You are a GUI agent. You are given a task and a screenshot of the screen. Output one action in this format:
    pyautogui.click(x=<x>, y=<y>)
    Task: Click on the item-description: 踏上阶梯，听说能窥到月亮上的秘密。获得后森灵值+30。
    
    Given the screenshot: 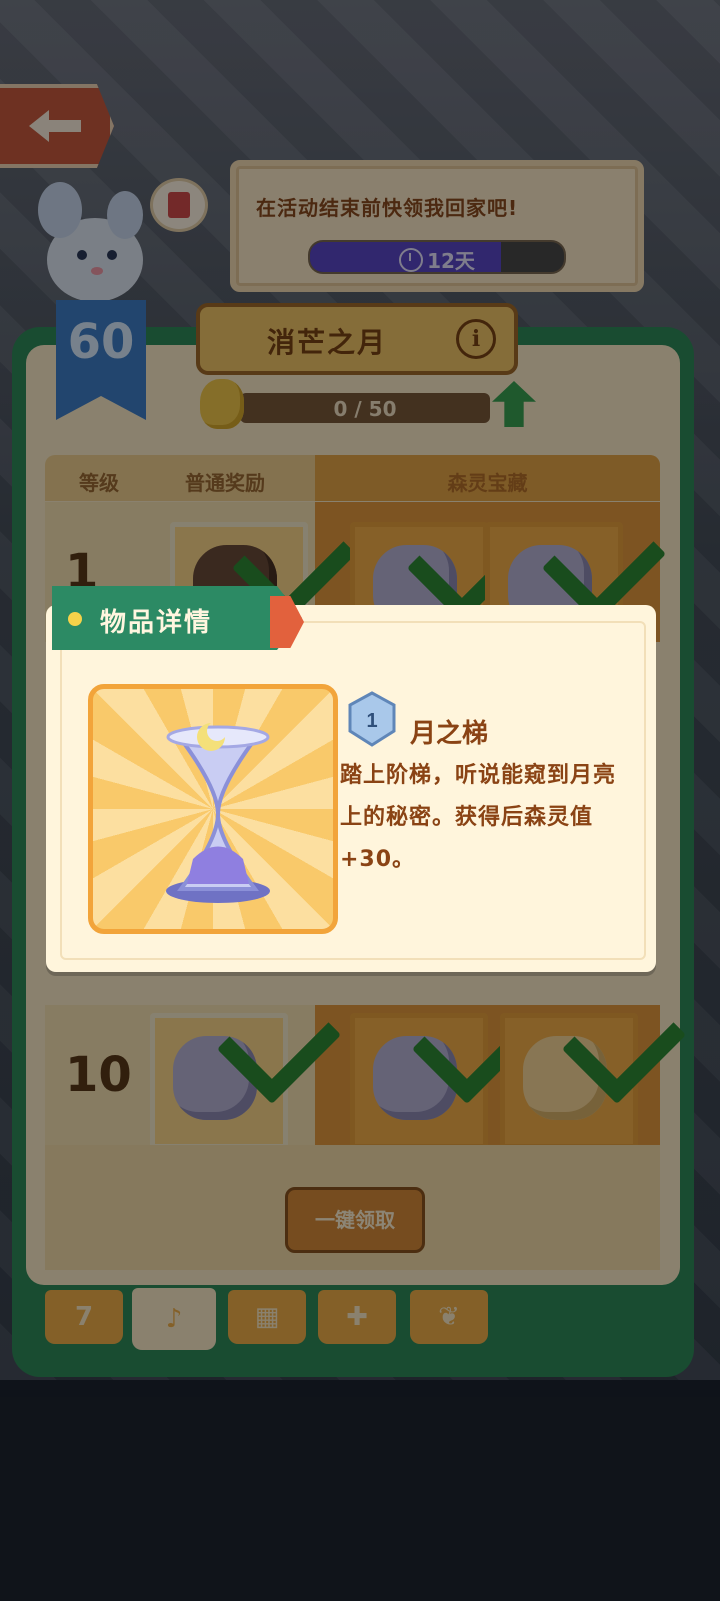 What is the action you would take?
    pyautogui.click(x=478, y=817)
    